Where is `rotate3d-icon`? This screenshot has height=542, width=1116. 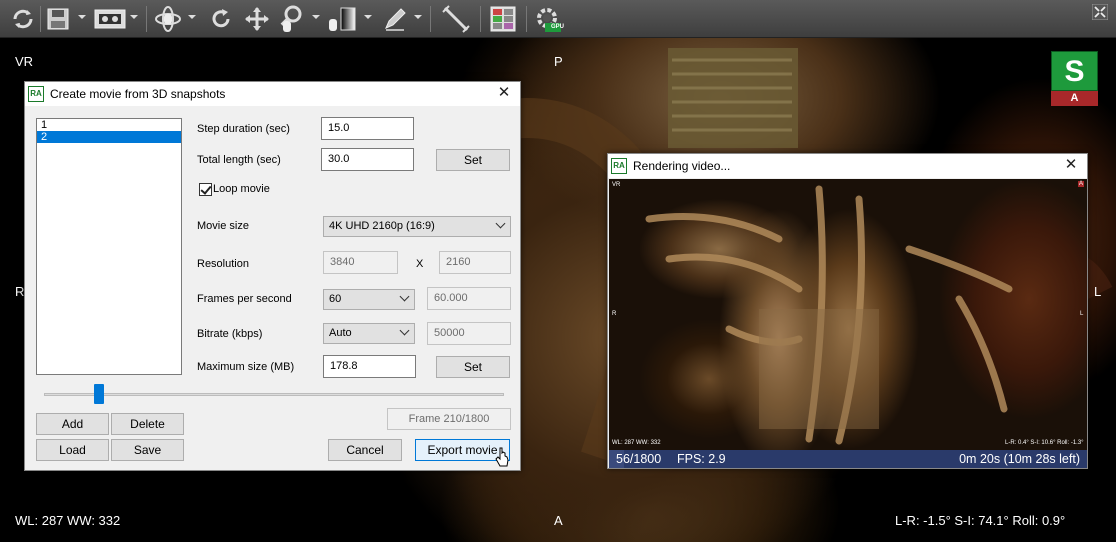 rotate3d-icon is located at coordinates (168, 19).